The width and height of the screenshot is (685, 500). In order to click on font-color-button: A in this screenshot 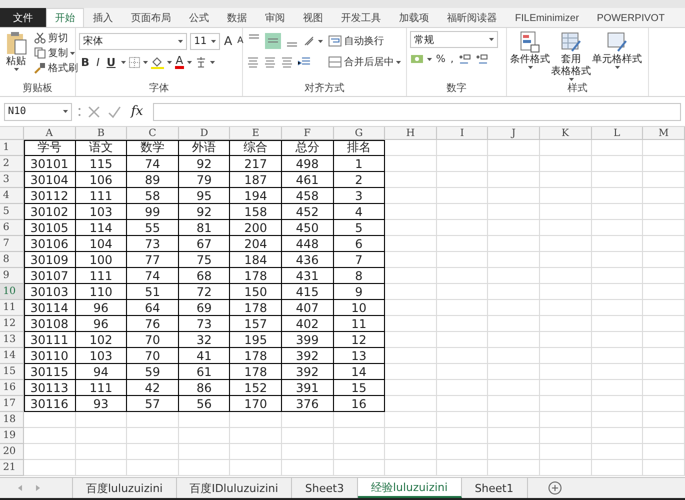, I will do `click(179, 62)`.